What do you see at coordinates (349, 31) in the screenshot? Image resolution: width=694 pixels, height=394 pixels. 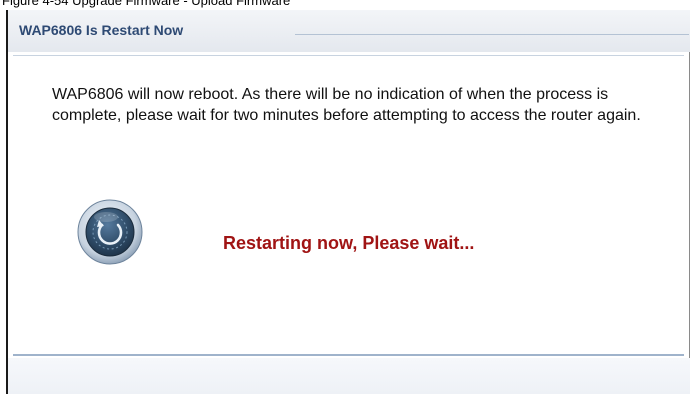 I see `dialog-header: WAP6806 Is Restart Now` at bounding box center [349, 31].